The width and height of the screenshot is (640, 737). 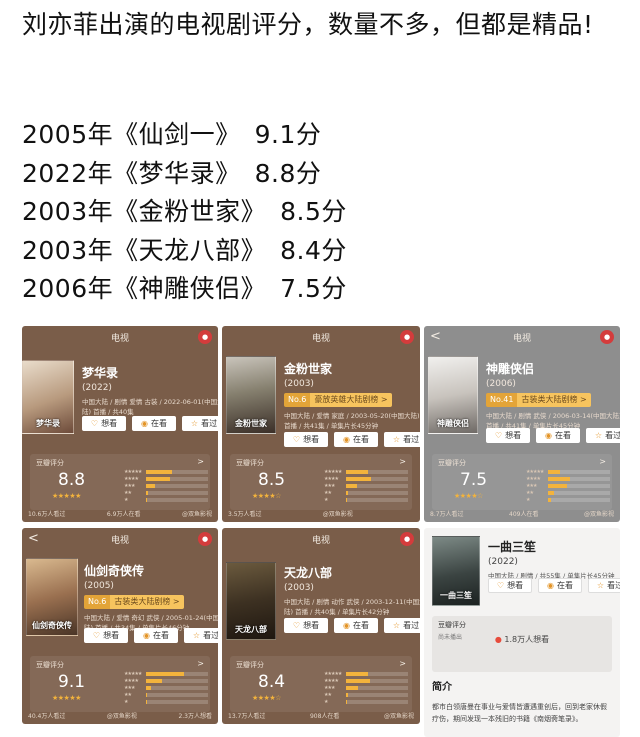 What do you see at coordinates (99, 586) in the screenshot?
I see `show-year: (2005)` at bounding box center [99, 586].